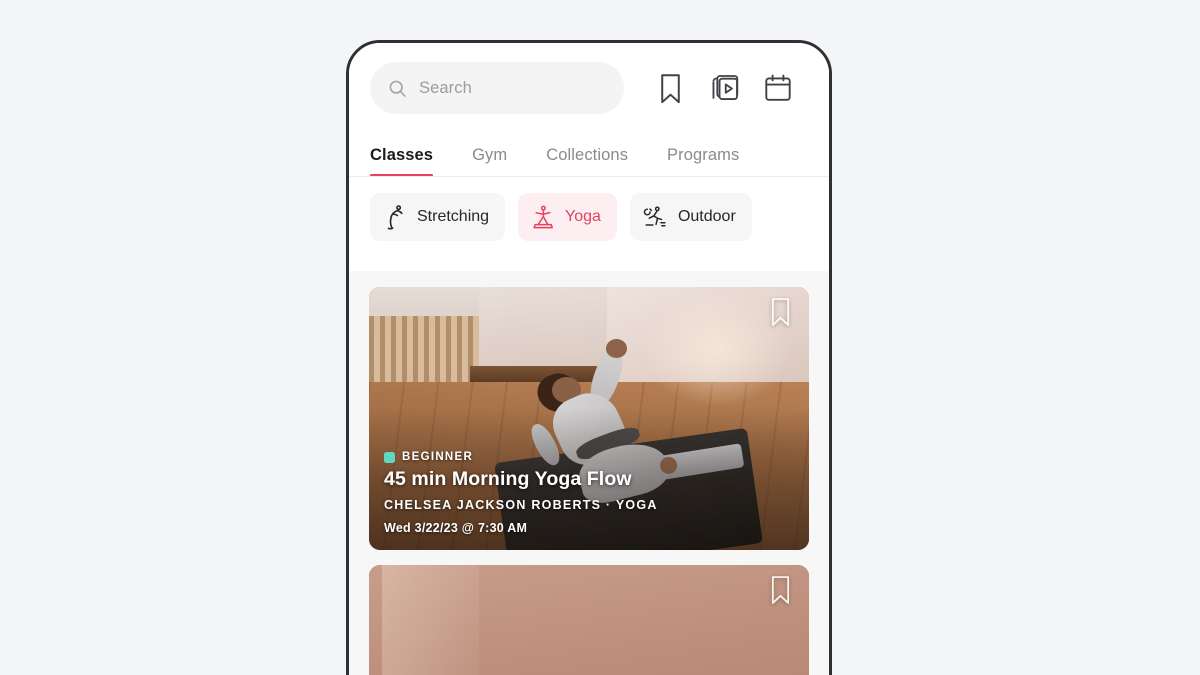 This screenshot has height=675, width=1200. Describe the element at coordinates (543, 217) in the screenshot. I see `yoga-figure-icon` at that location.